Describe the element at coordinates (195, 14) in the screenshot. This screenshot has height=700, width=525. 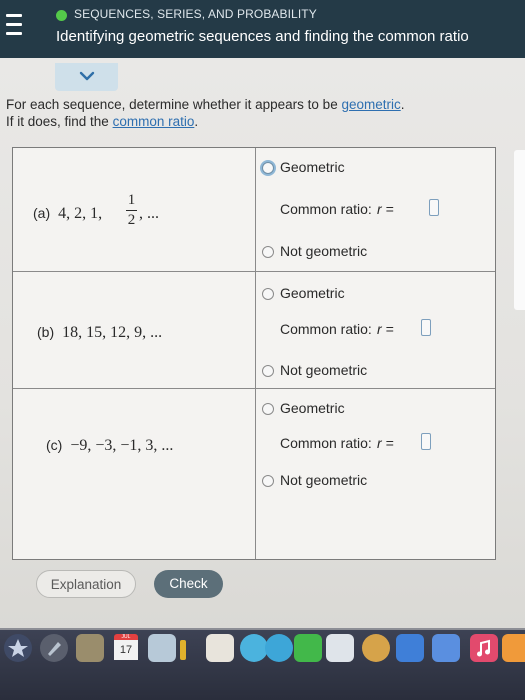
I see `topic-label: SEQUENCES, SERIES, AND PROBABILITY` at that location.